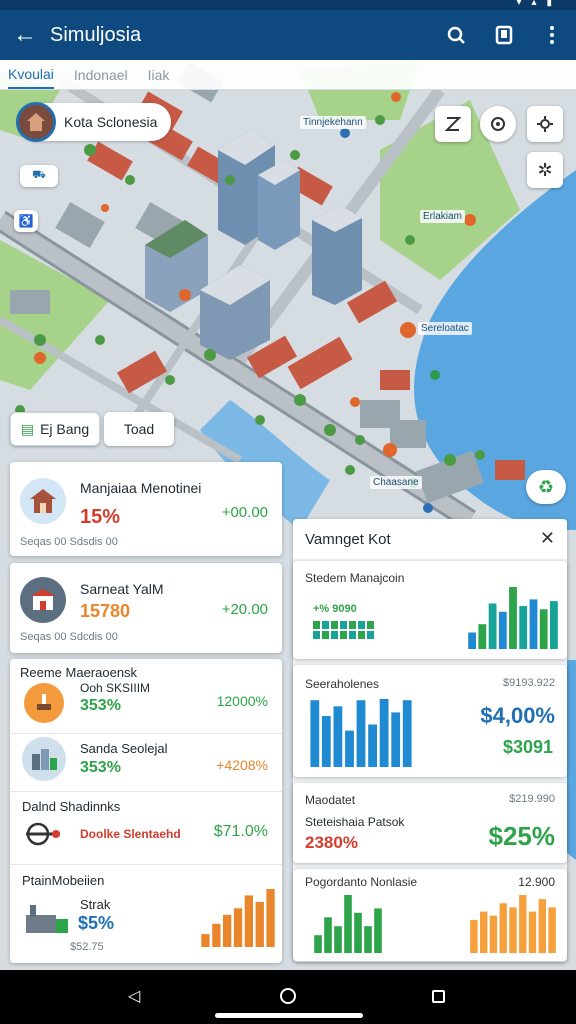 Image resolution: width=576 pixels, height=1024 pixels. Describe the element at coordinates (26, 221) in the screenshot. I see `accessibility-icon: ♿` at that location.